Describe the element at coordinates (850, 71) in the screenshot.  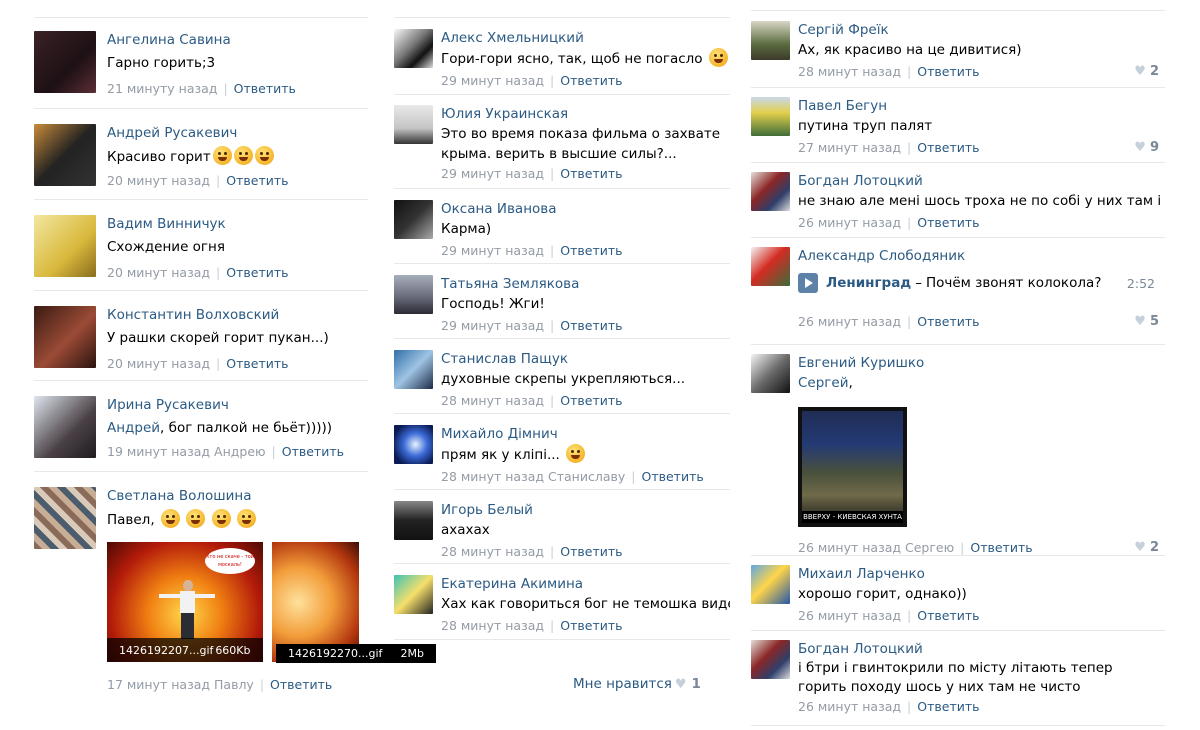
I see `timestamp: 28 минут назад` at that location.